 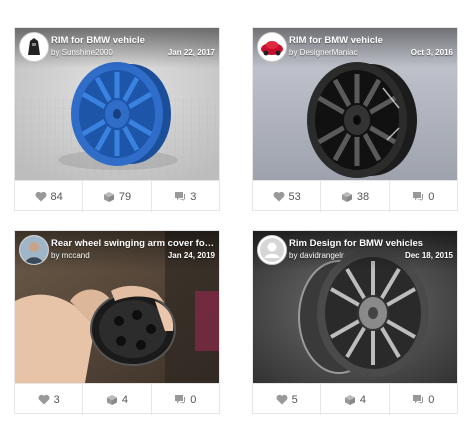 What do you see at coordinates (323, 52) in the screenshot?
I see `author-link: by DesignerManiac` at bounding box center [323, 52].